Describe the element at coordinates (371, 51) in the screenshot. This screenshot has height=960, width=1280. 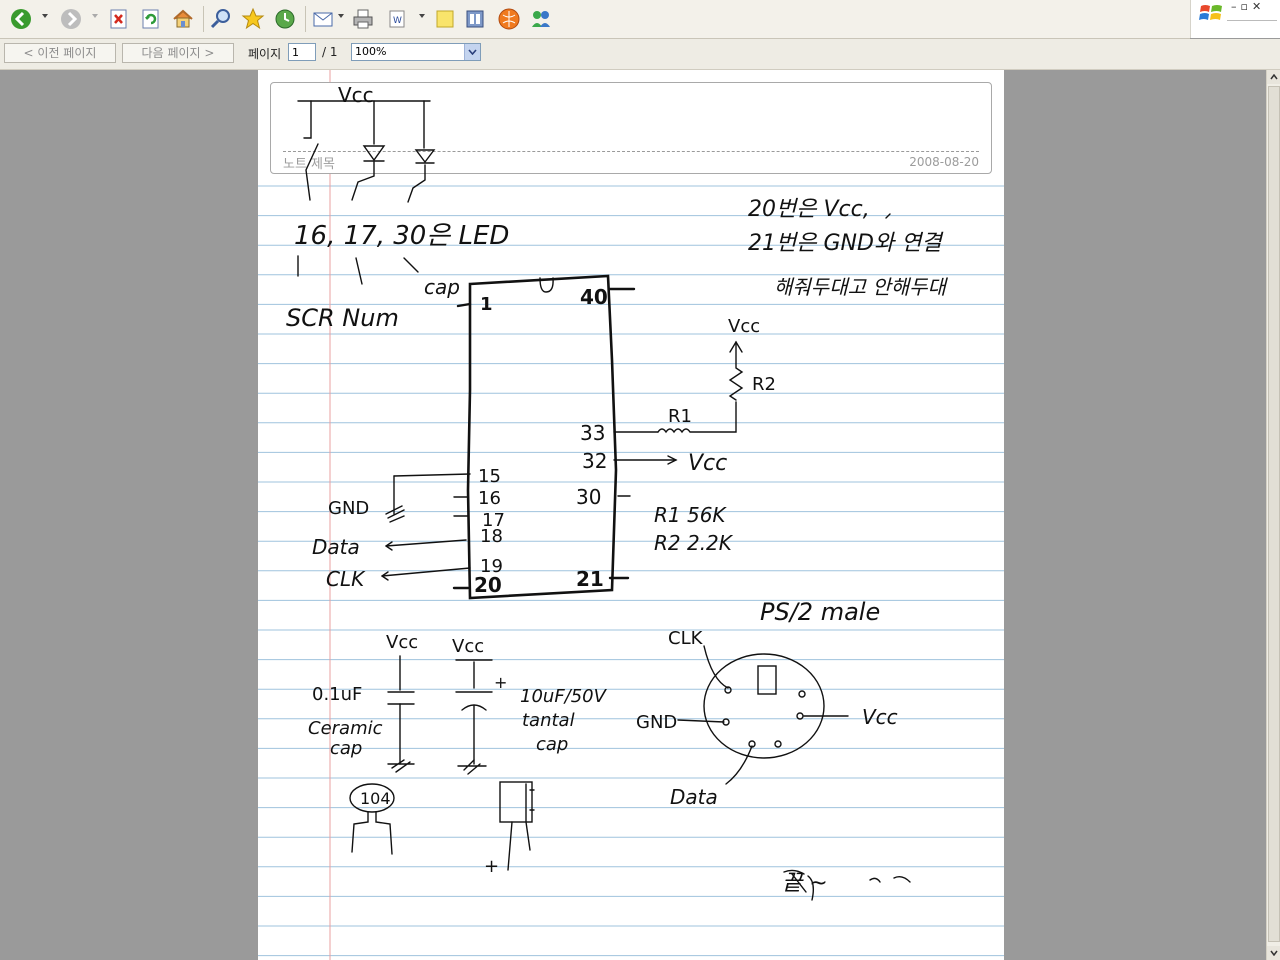
I see `zoom-value: 100%` at that location.